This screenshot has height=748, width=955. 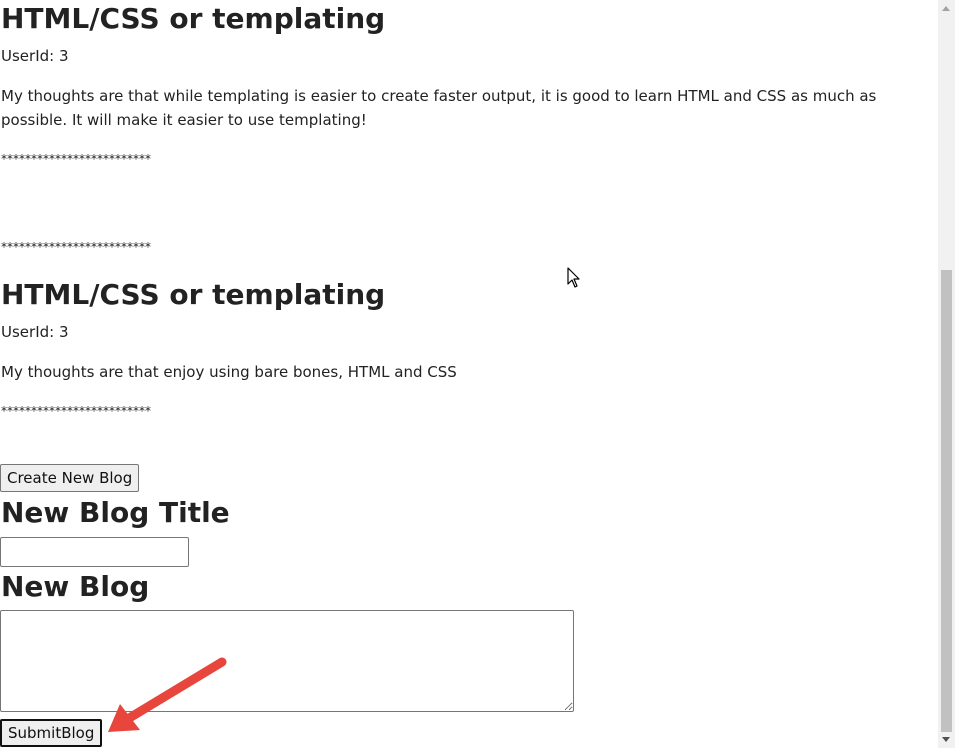 I want to click on new-blog-heading: New Blog, so click(x=75, y=586).